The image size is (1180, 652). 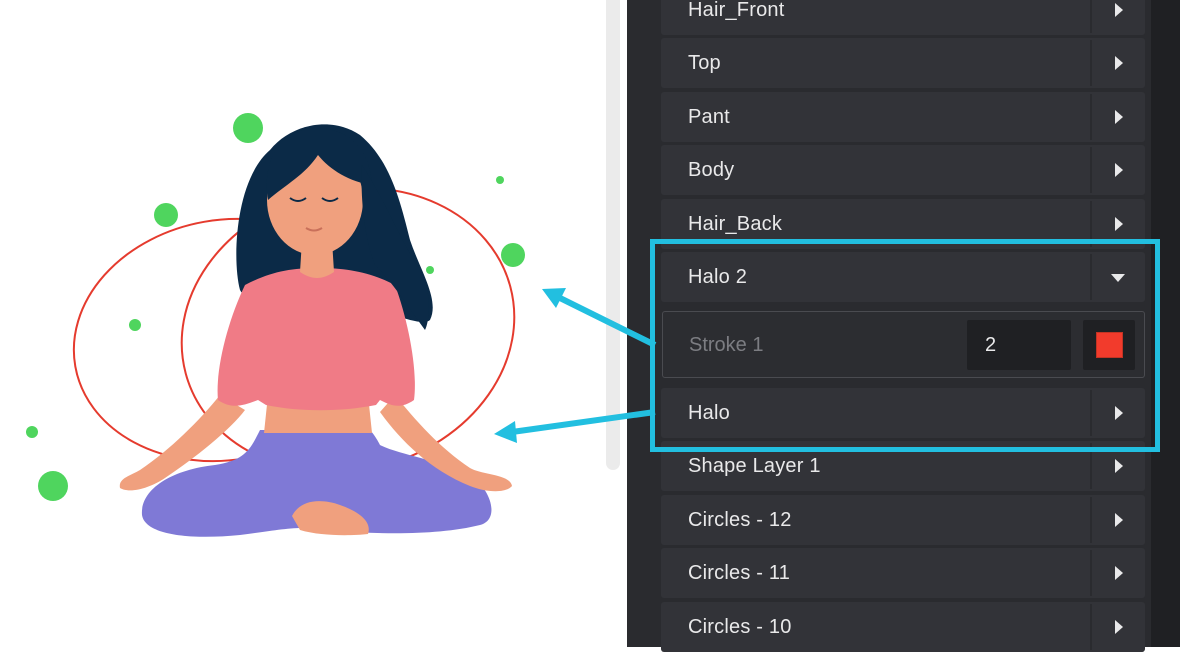 I want to click on layer-label: Circles - 10, so click(x=740, y=627).